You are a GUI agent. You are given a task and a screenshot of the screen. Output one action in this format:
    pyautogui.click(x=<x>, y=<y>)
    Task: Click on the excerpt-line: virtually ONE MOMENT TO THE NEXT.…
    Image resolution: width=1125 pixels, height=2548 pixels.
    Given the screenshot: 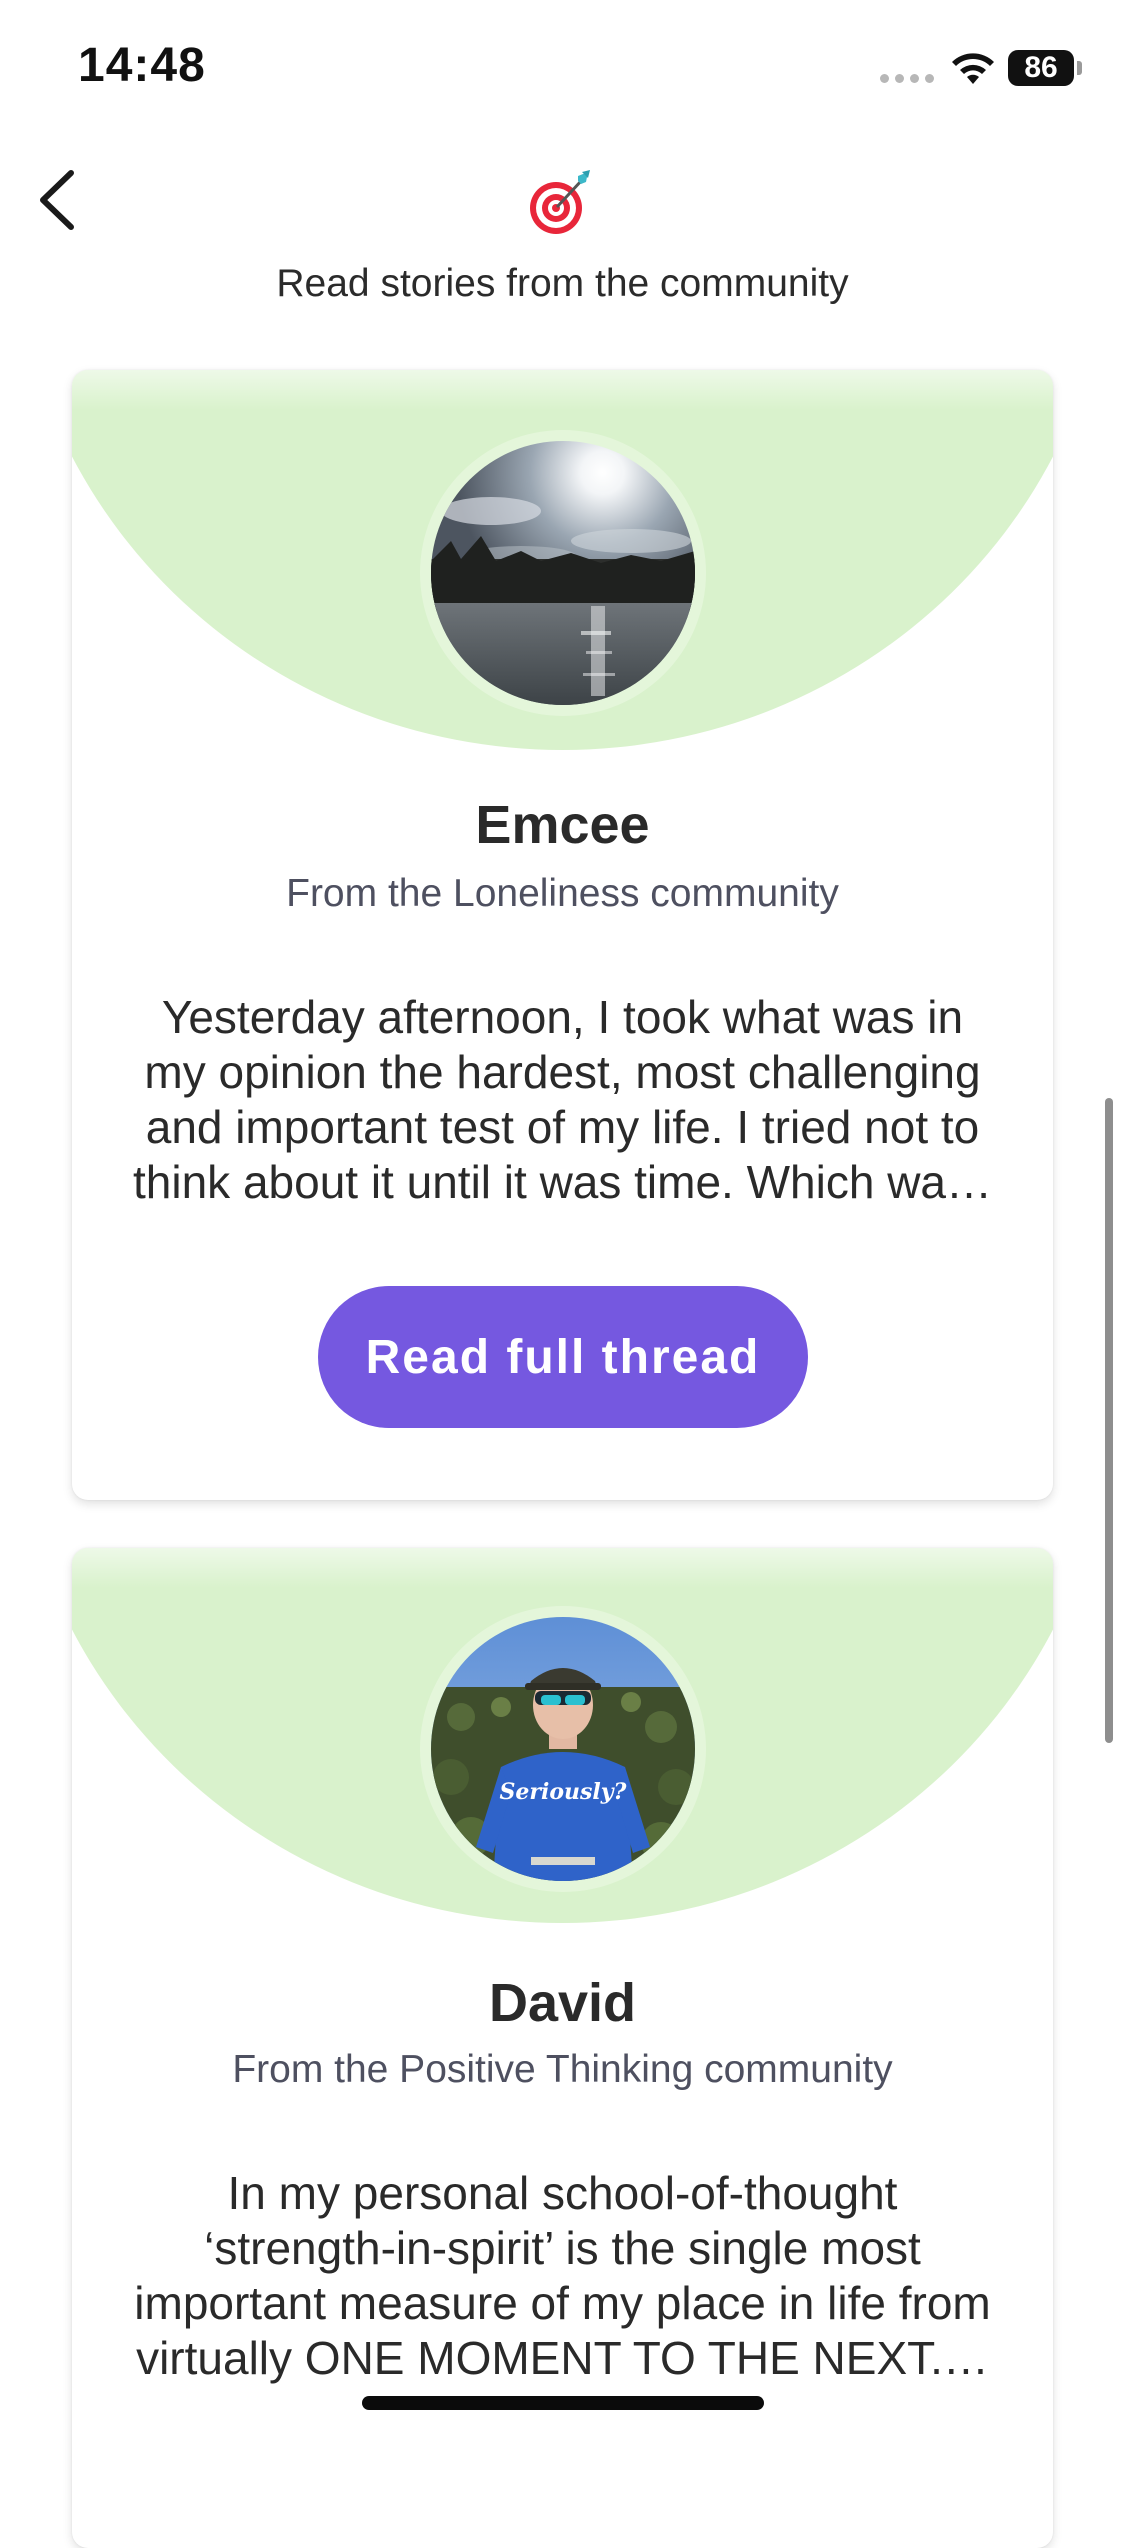 What is the action you would take?
    pyautogui.click(x=562, y=2358)
    